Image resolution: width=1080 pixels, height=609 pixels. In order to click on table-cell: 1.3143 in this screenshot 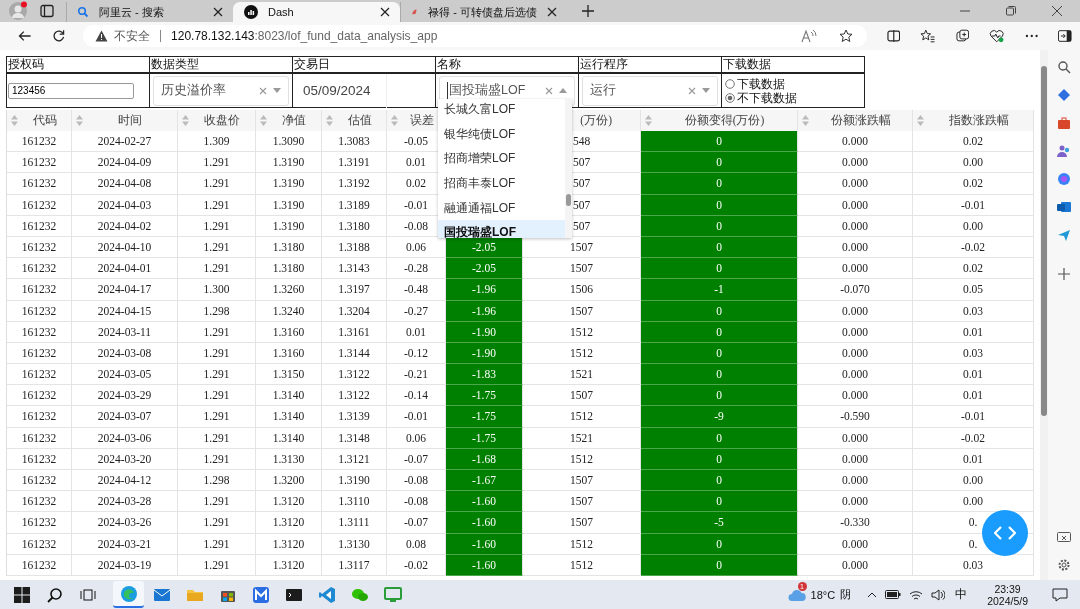, I will do `click(354, 269)`.